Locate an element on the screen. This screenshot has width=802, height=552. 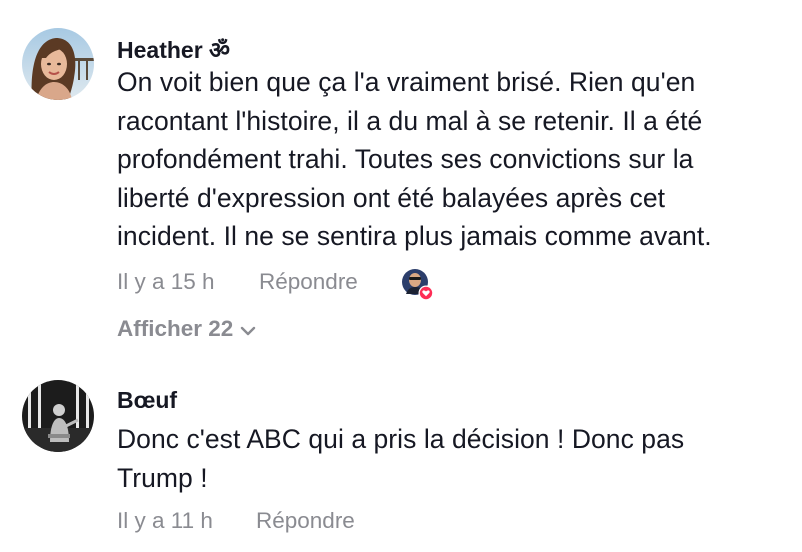
chevron-down-icon is located at coordinates (248, 330).